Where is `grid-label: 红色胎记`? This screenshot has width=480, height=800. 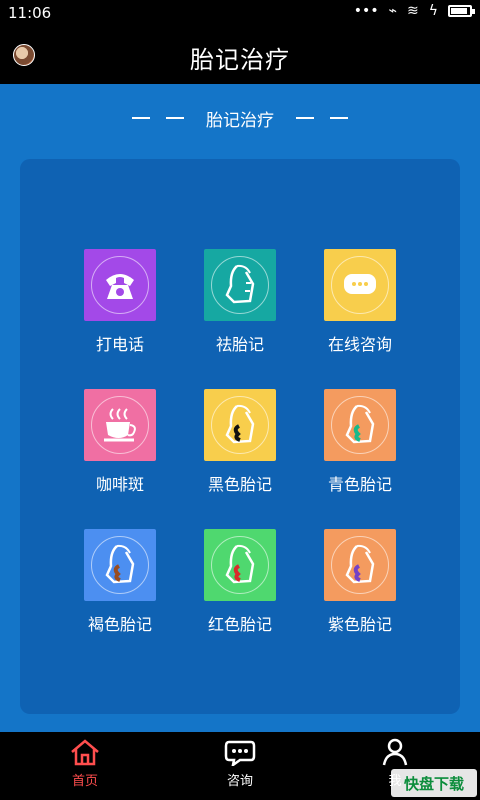 grid-label: 红色胎记 is located at coordinates (239, 624).